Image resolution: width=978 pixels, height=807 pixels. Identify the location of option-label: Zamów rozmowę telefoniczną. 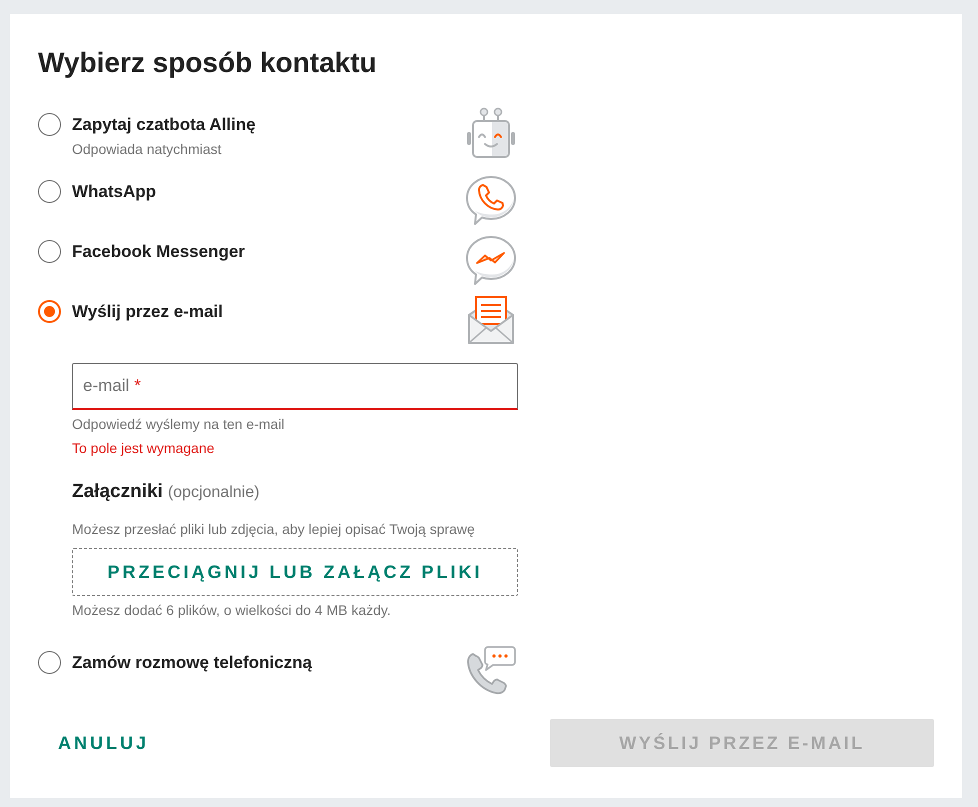
(192, 663).